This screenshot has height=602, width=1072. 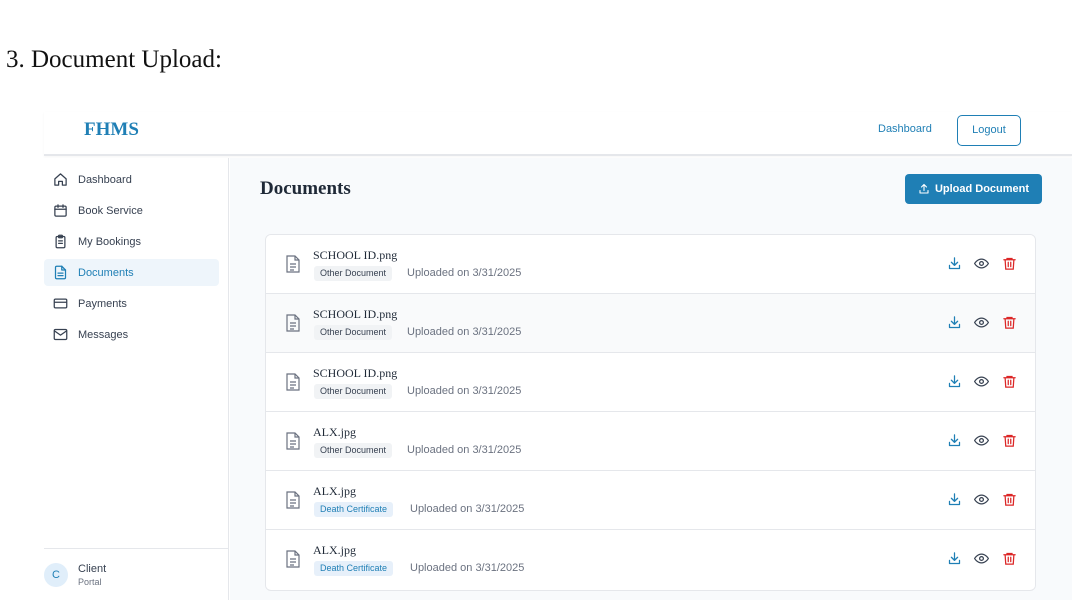 I want to click on upload-document-button: Upload Document, so click(x=973, y=189).